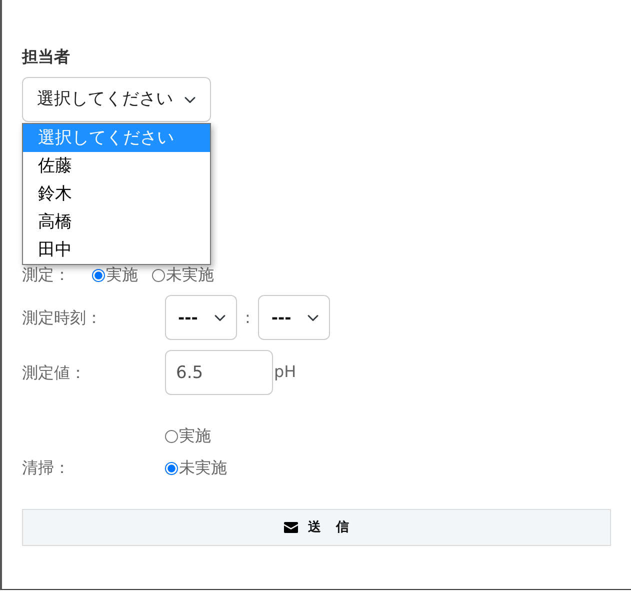 This screenshot has width=631, height=591. What do you see at coordinates (46, 57) in the screenshot?
I see `field-label: 担当者` at bounding box center [46, 57].